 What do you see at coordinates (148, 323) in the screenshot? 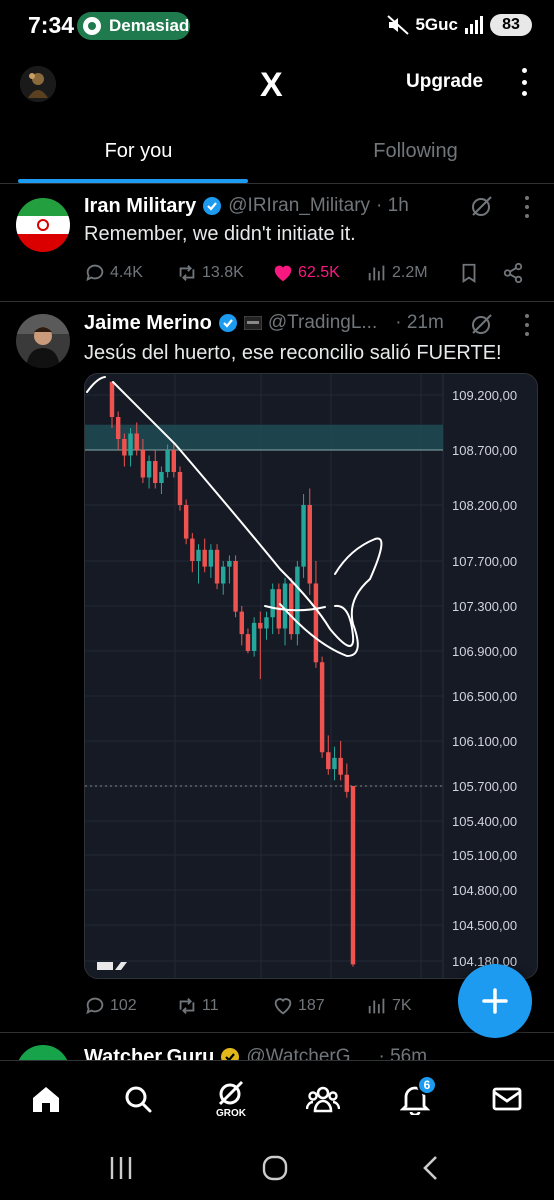
I see `author-name: Jaime Merino` at bounding box center [148, 323].